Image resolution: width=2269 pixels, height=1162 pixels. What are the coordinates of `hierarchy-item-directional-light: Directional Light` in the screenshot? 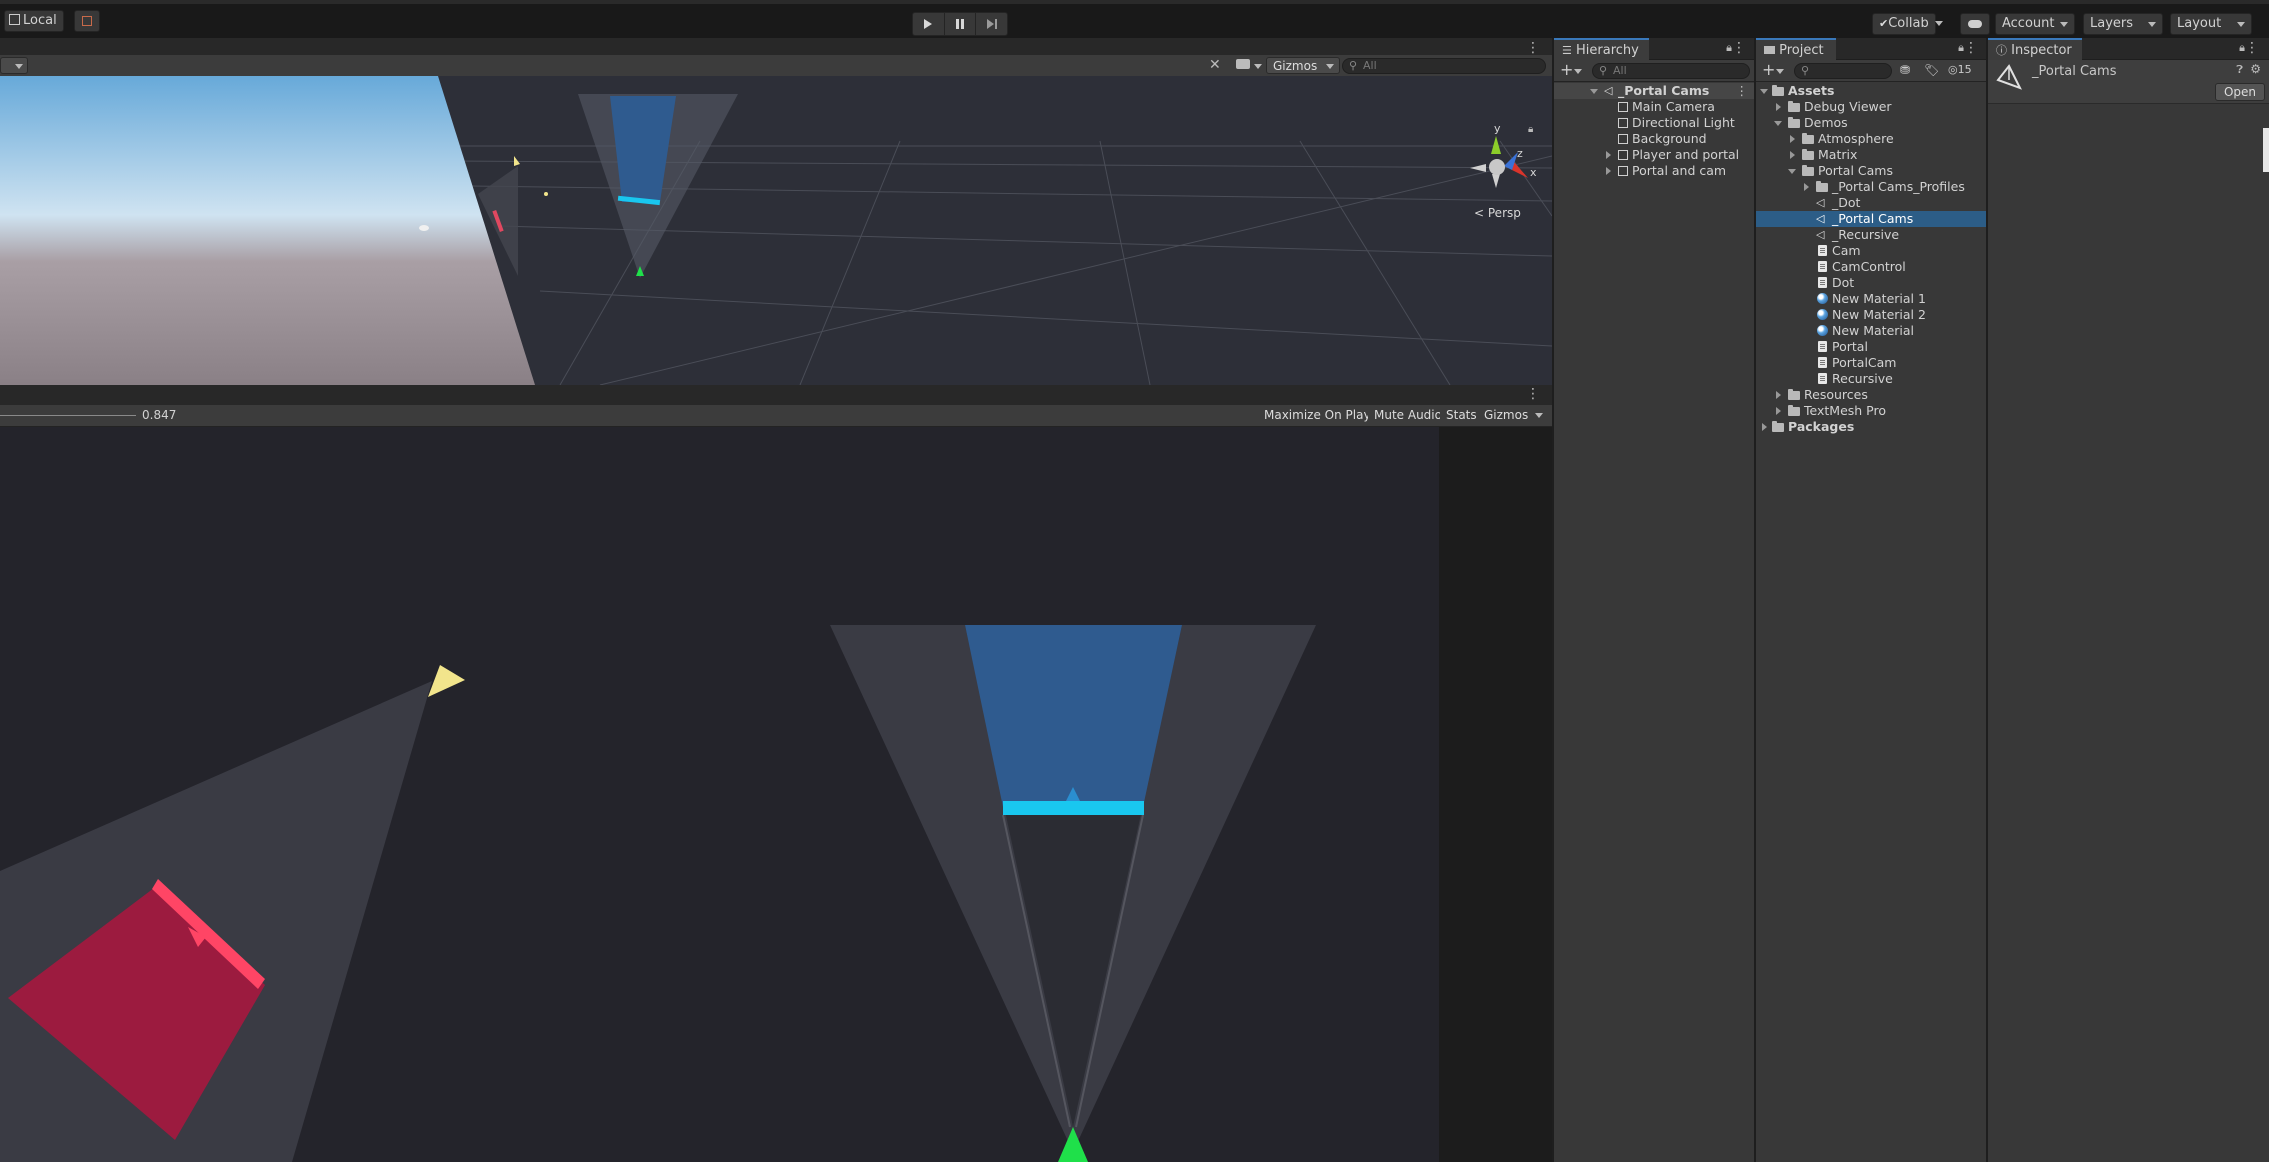 It's located at (1654, 123).